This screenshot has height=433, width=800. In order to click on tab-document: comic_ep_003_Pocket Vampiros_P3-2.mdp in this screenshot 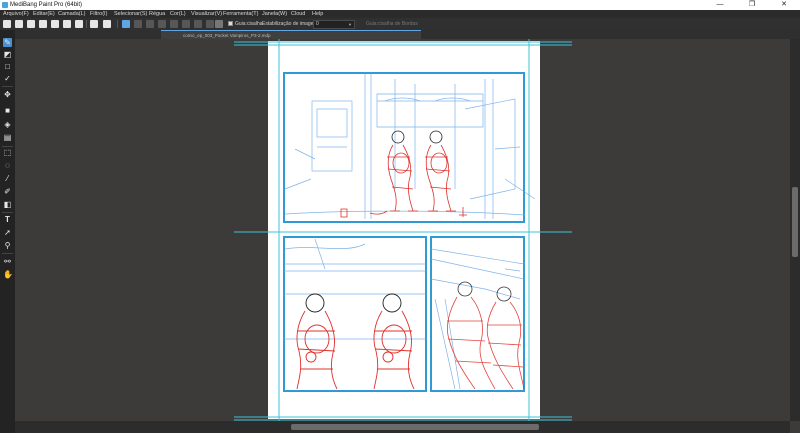, I will do `click(291, 34)`.